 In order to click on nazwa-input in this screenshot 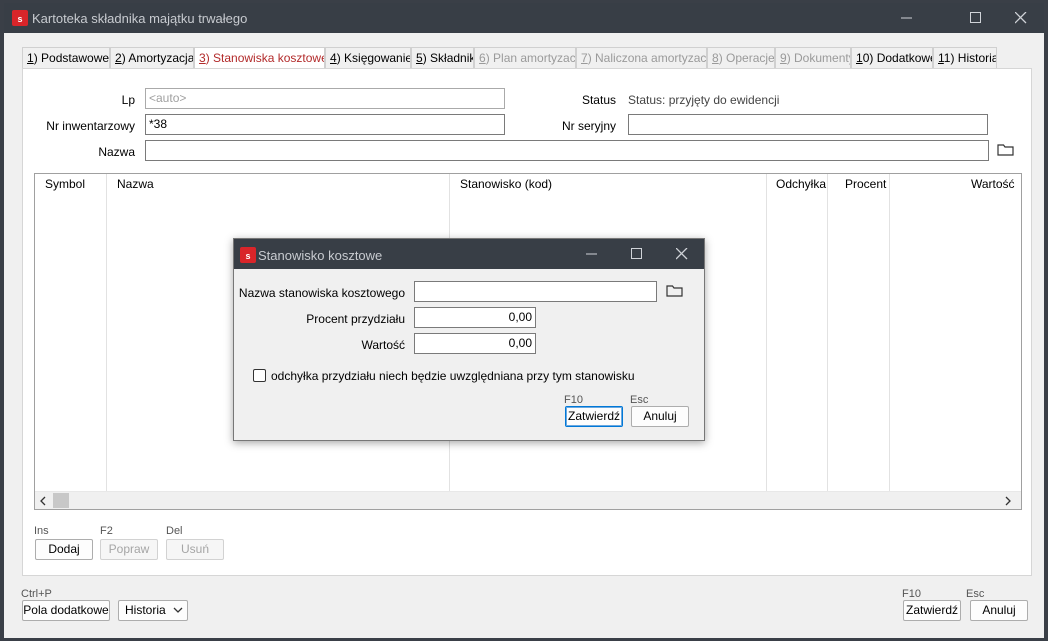, I will do `click(567, 150)`.